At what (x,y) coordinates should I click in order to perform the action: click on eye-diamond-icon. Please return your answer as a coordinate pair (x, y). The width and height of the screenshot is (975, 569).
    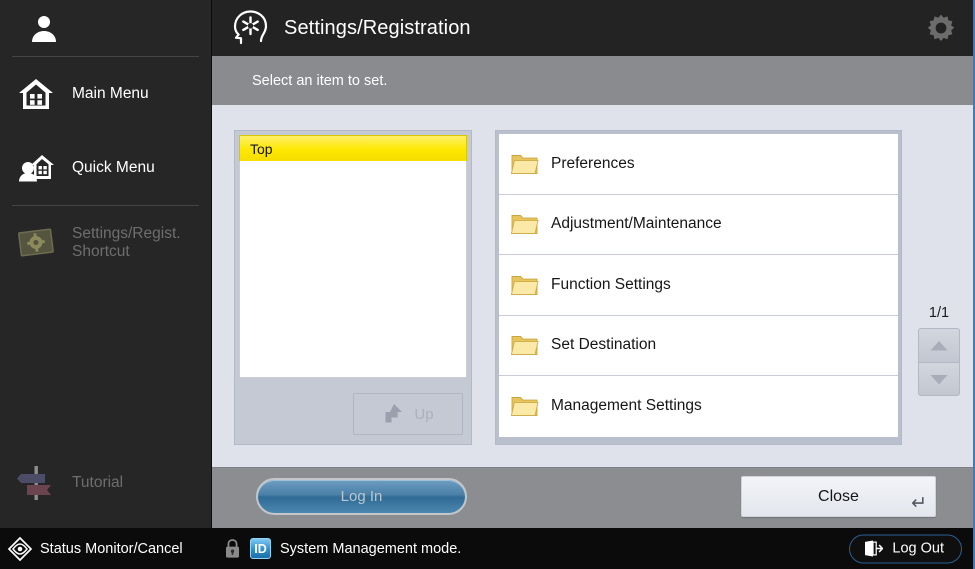
    Looking at the image, I should click on (20, 549).